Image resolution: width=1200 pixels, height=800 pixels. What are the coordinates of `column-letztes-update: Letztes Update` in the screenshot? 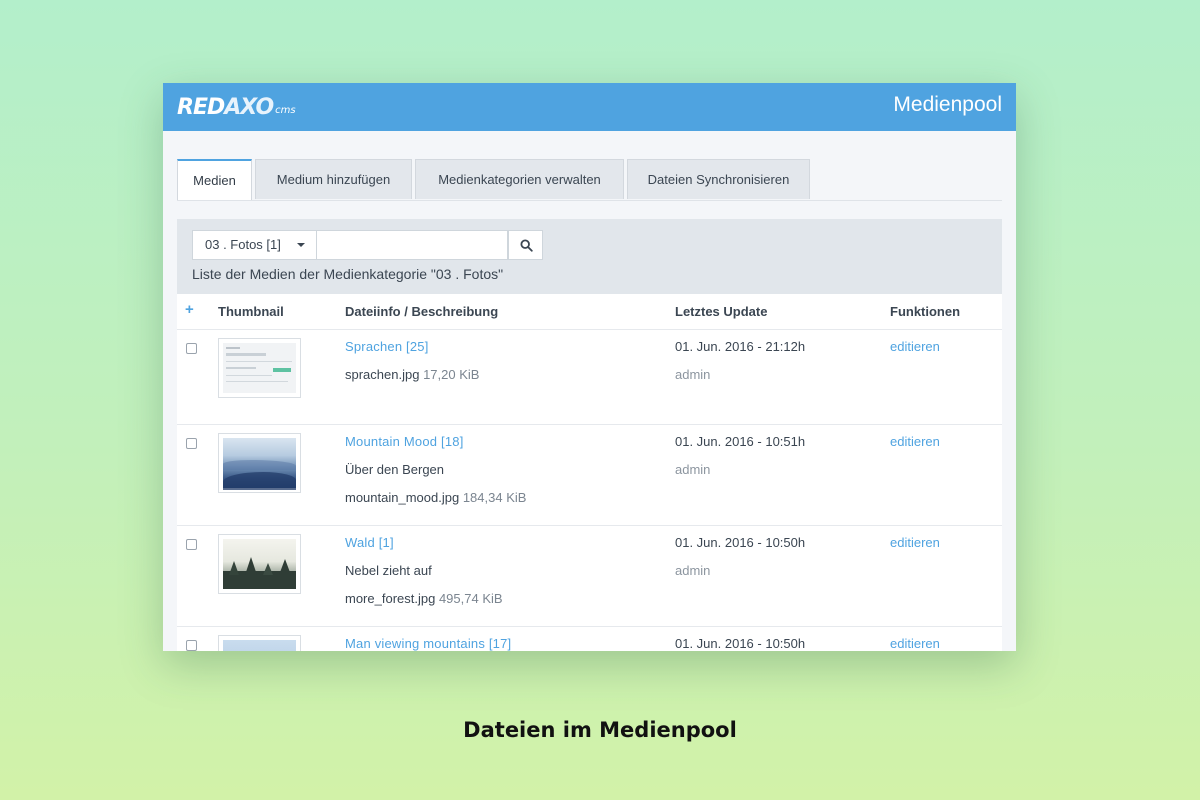 It's located at (721, 311).